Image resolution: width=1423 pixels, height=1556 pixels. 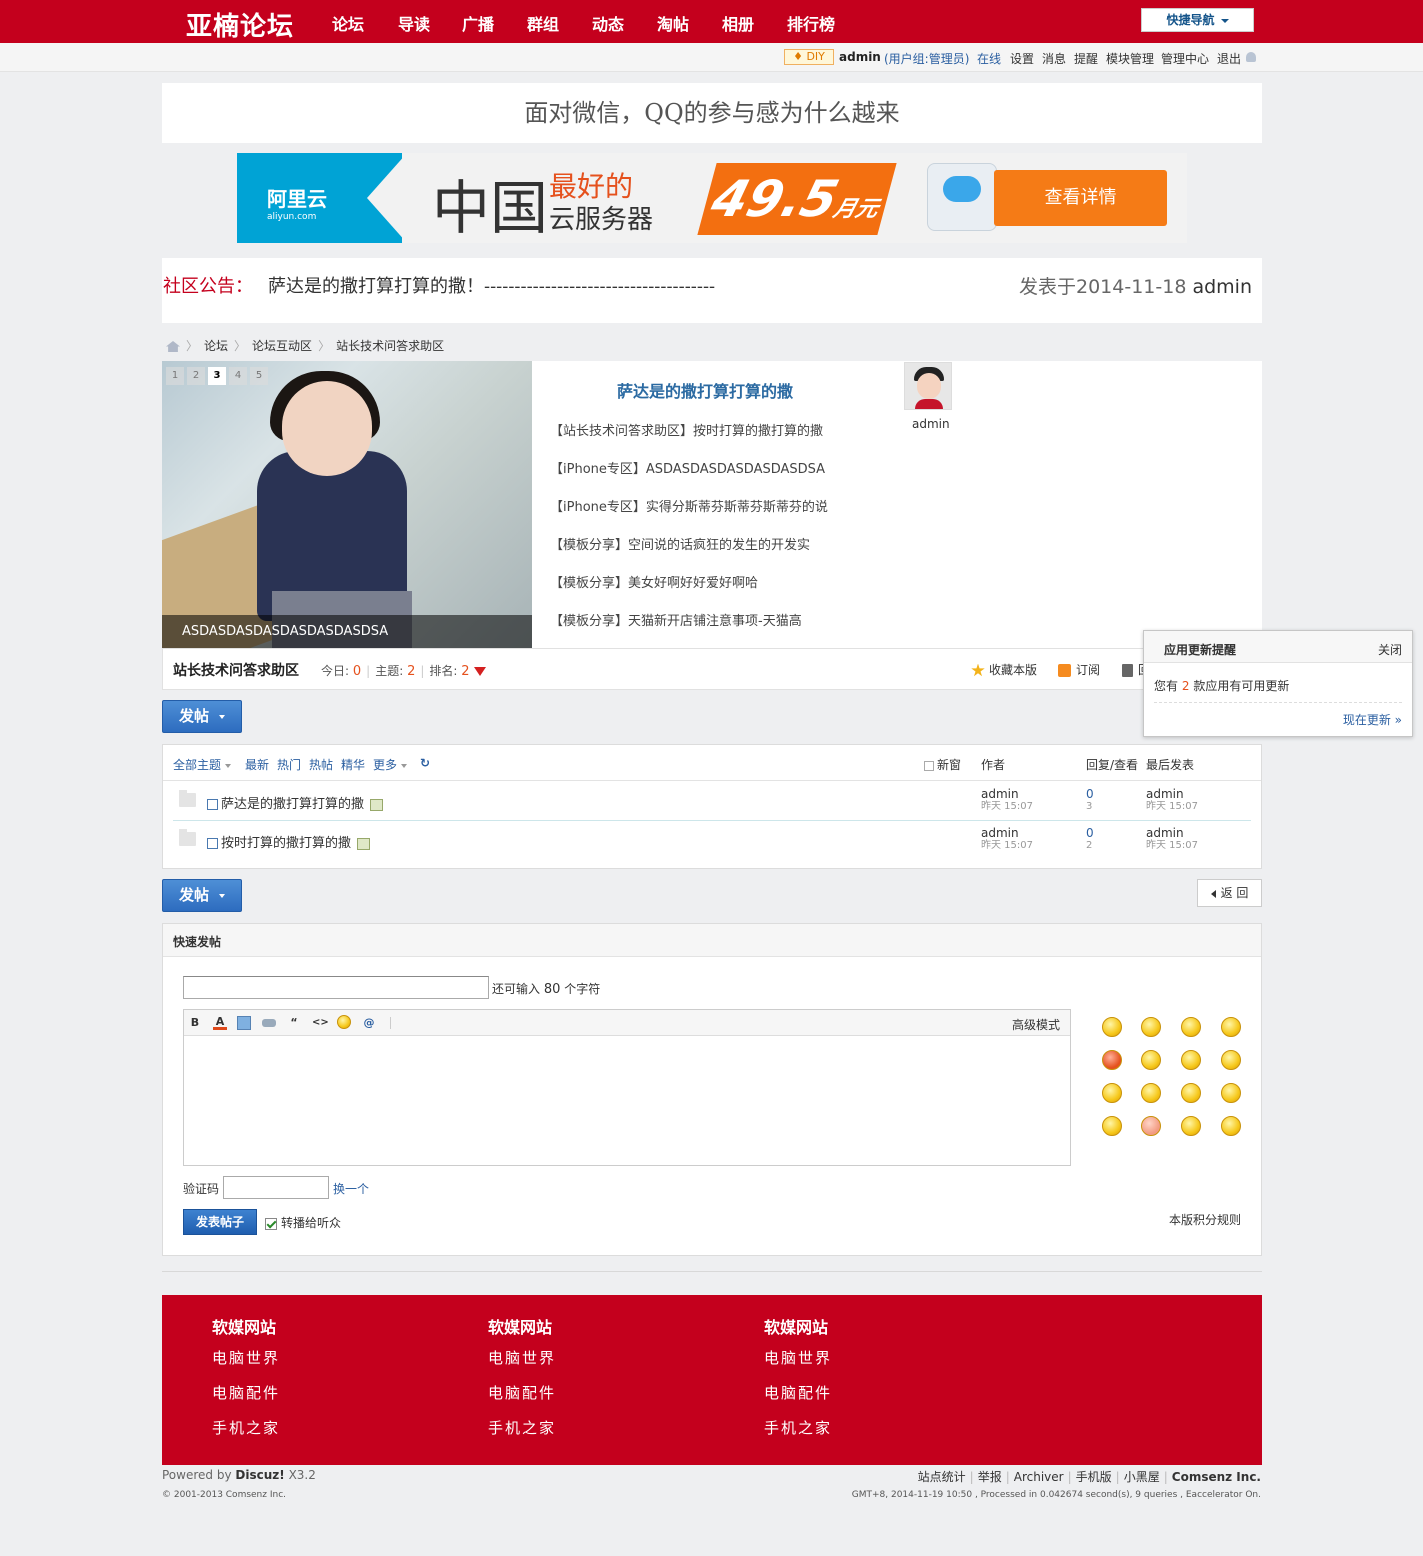 What do you see at coordinates (390, 346) in the screenshot?
I see `breadcrumb-board: 站长技术问答求助区` at bounding box center [390, 346].